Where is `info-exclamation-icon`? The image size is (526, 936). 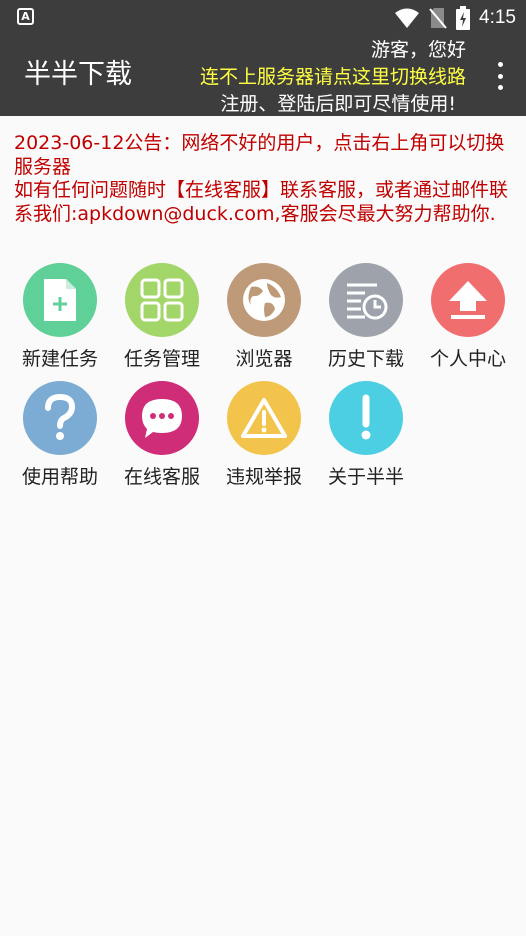 info-exclamation-icon is located at coordinates (366, 418).